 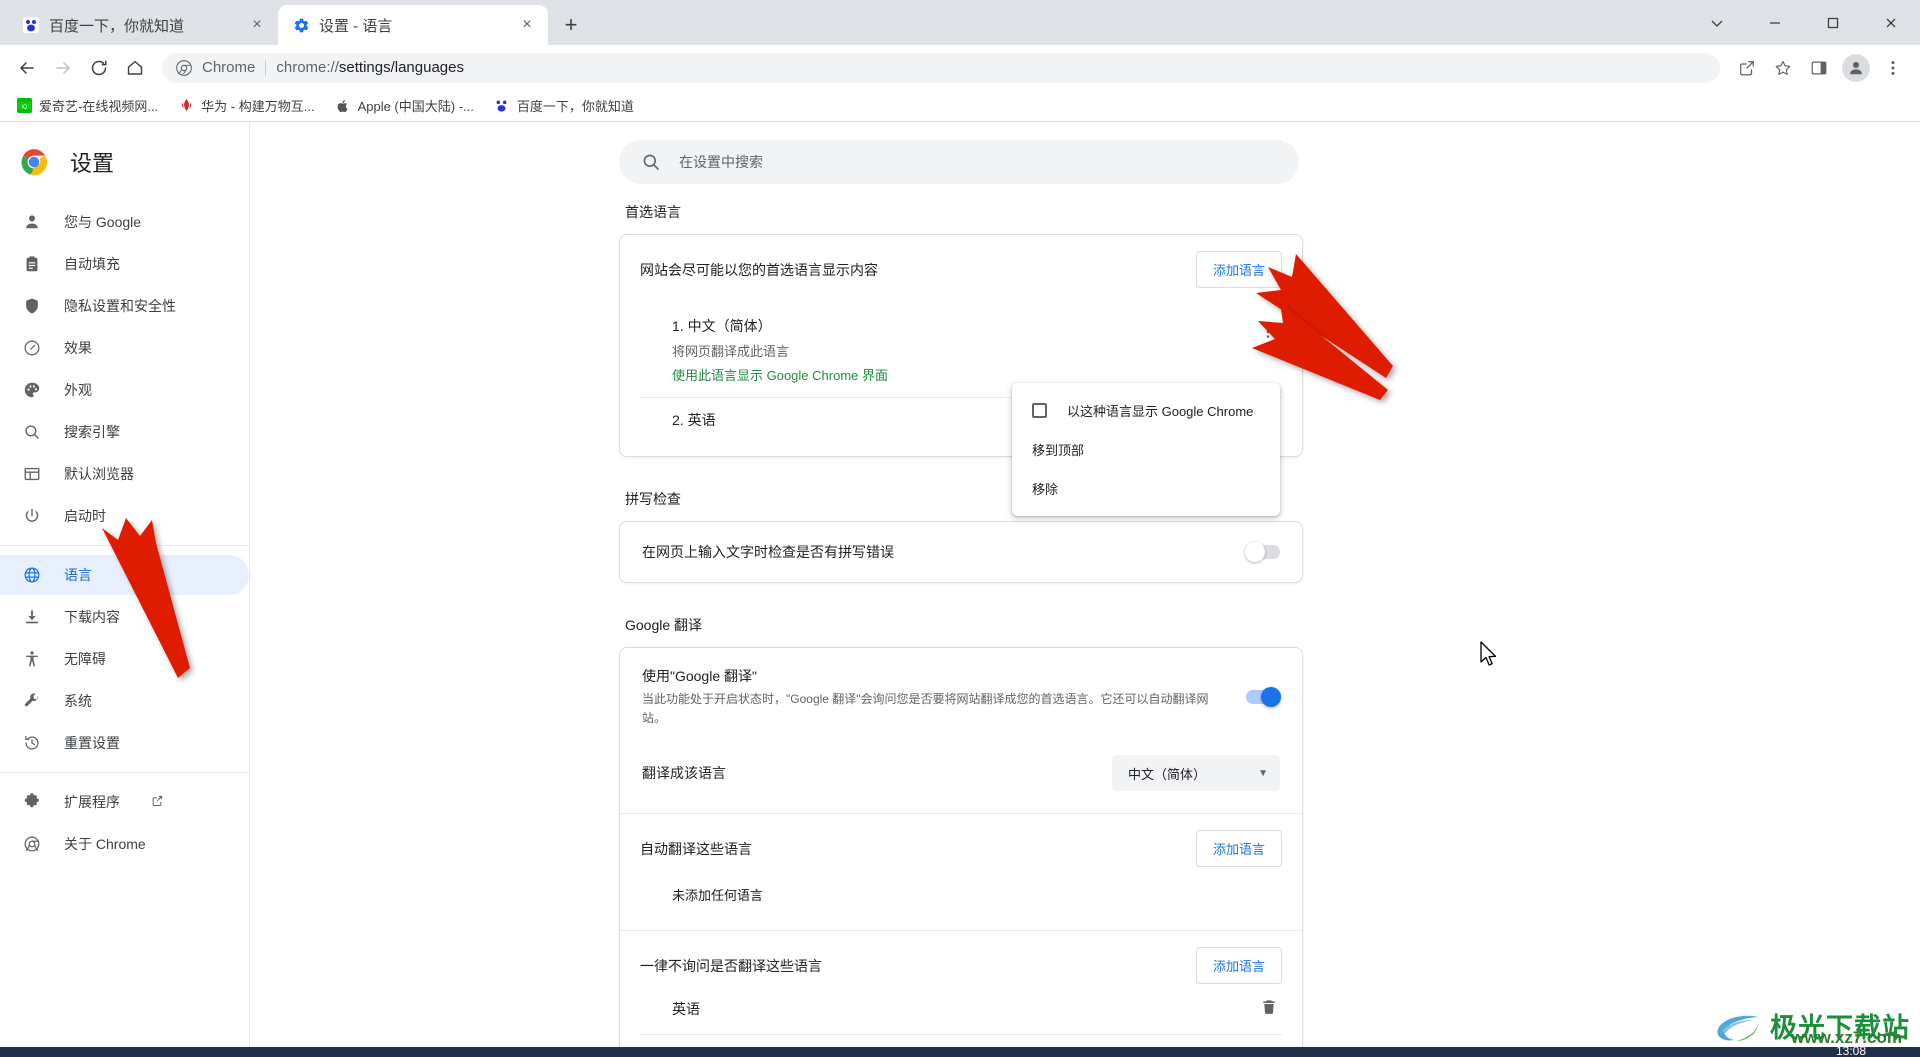 I want to click on sidebar-item-autofill: 自动填充, so click(x=124, y=264).